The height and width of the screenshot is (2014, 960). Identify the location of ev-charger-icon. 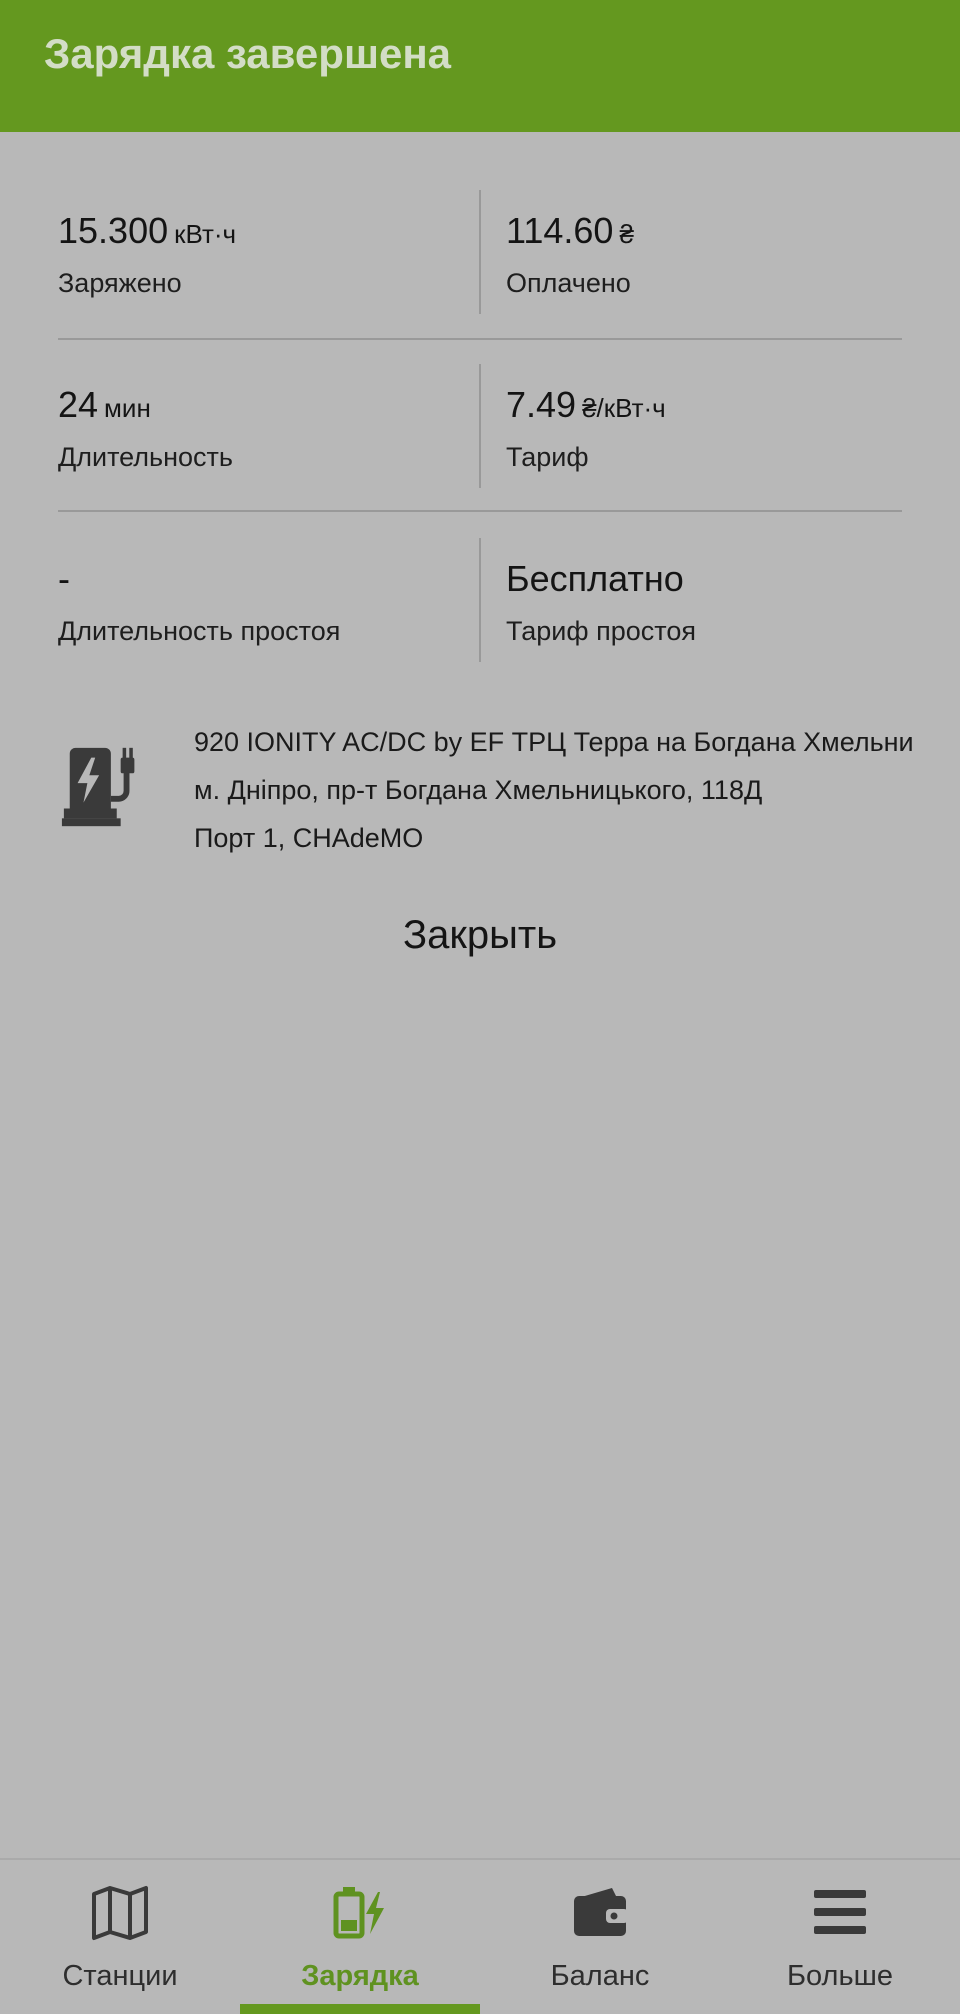
(98, 787).